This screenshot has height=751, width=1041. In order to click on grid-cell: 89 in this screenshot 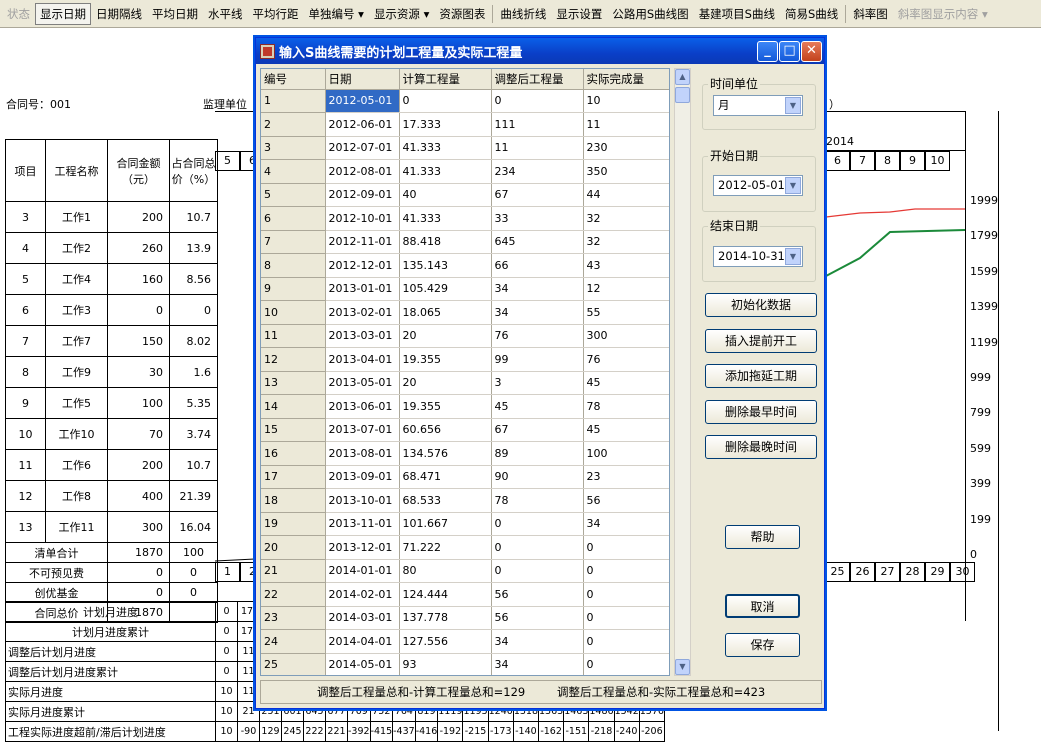, I will do `click(537, 453)`.